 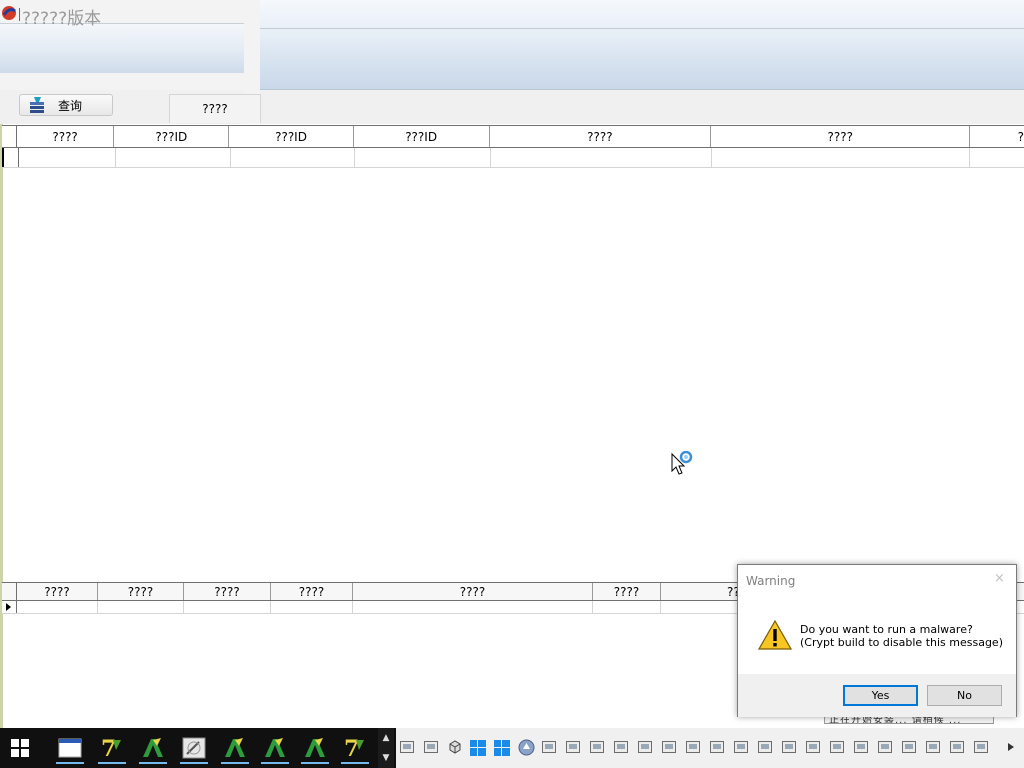 I want to click on left-banner, so click(x=122, y=48).